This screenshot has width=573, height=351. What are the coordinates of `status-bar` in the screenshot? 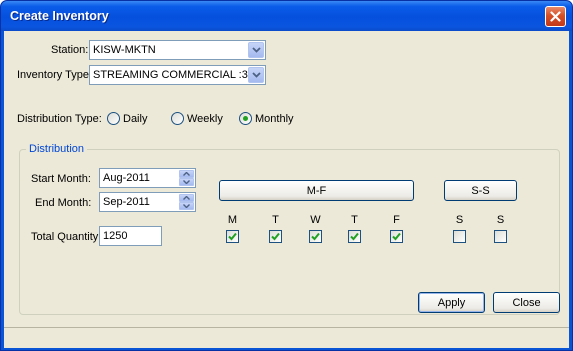 It's located at (286, 337).